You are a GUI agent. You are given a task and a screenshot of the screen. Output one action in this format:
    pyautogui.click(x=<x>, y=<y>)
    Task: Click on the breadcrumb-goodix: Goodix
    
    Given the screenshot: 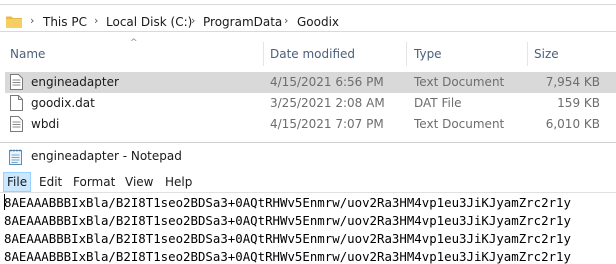 What is the action you would take?
    pyautogui.click(x=318, y=22)
    